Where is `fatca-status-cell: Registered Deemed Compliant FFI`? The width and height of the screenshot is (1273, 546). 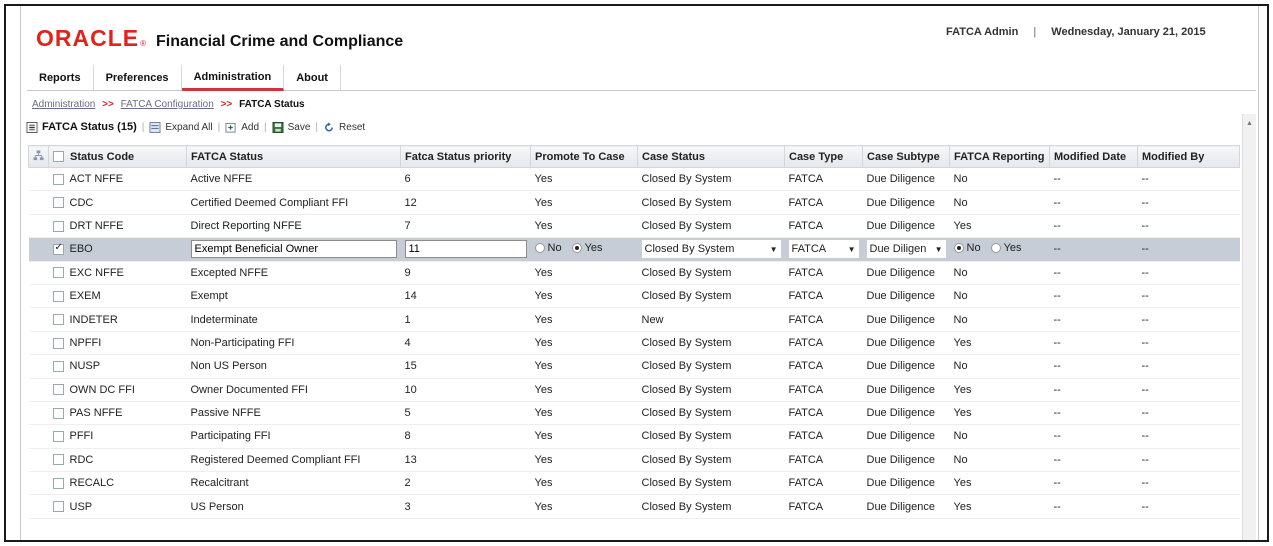 fatca-status-cell: Registered Deemed Compliant FFI is located at coordinates (293, 460).